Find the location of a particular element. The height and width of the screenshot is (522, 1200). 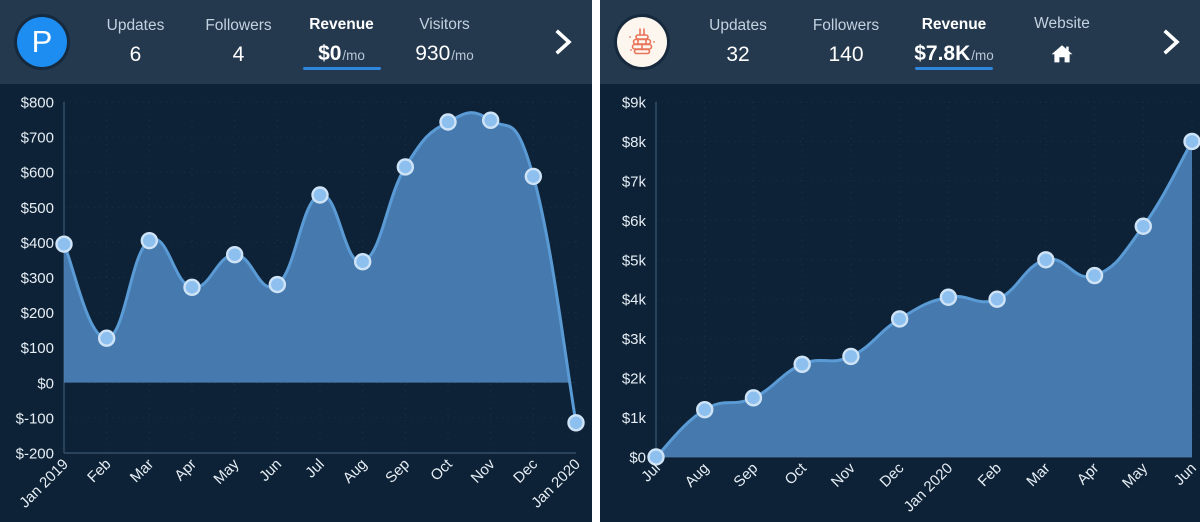

svg-text: $7k is located at coordinates (634, 181).